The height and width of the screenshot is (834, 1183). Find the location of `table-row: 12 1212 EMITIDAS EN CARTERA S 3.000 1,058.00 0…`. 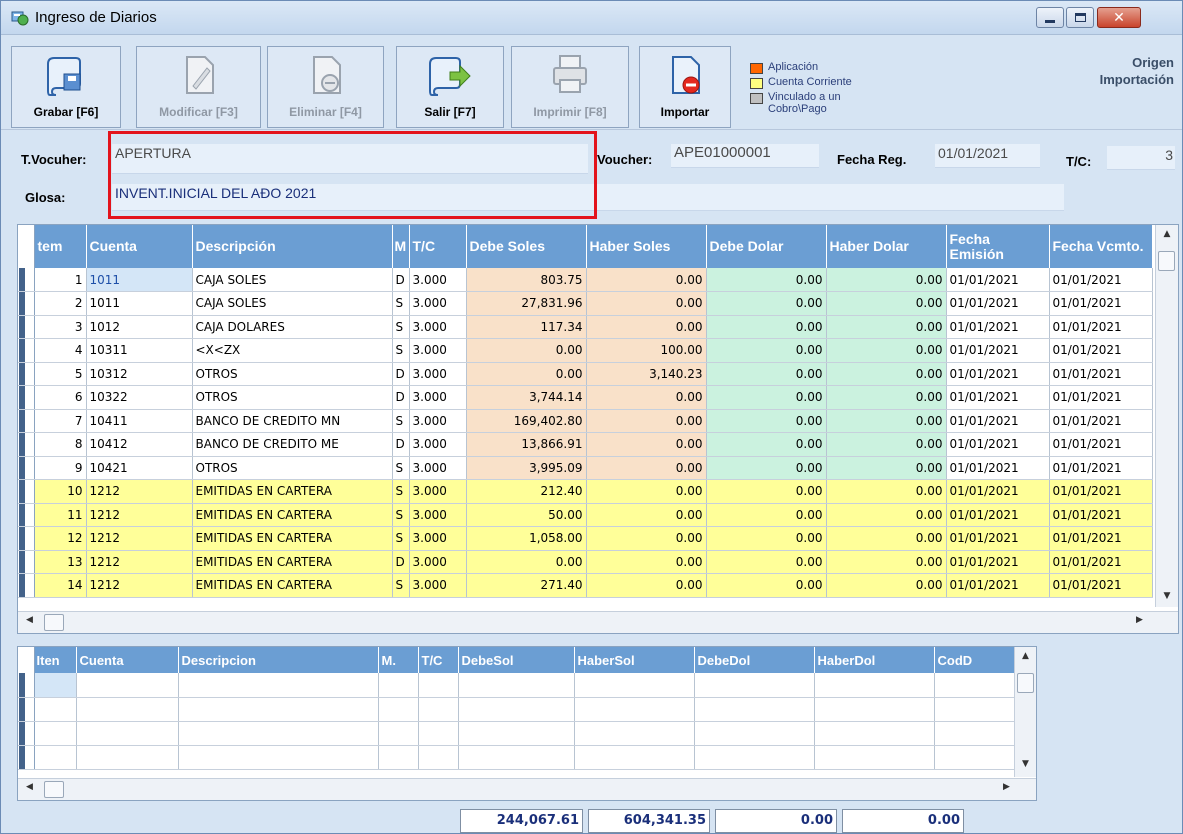

table-row: 12 1212 EMITIDAS EN CARTERA S 3.000 1,058.00 0… is located at coordinates (585, 538).